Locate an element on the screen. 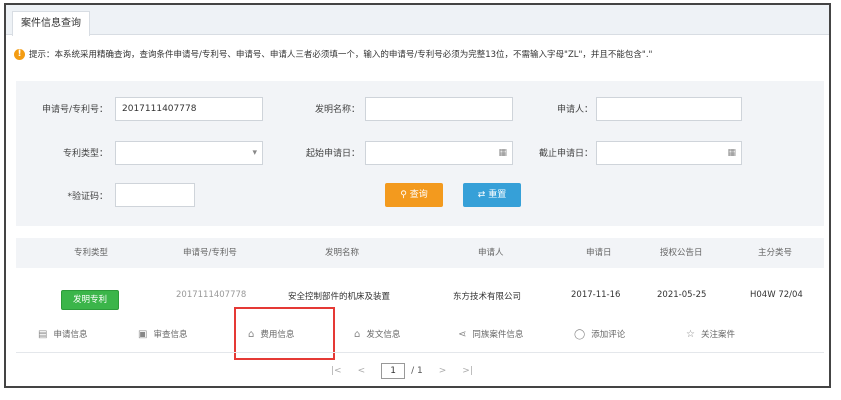  class-cell: H04W 72/04 is located at coordinates (776, 295).